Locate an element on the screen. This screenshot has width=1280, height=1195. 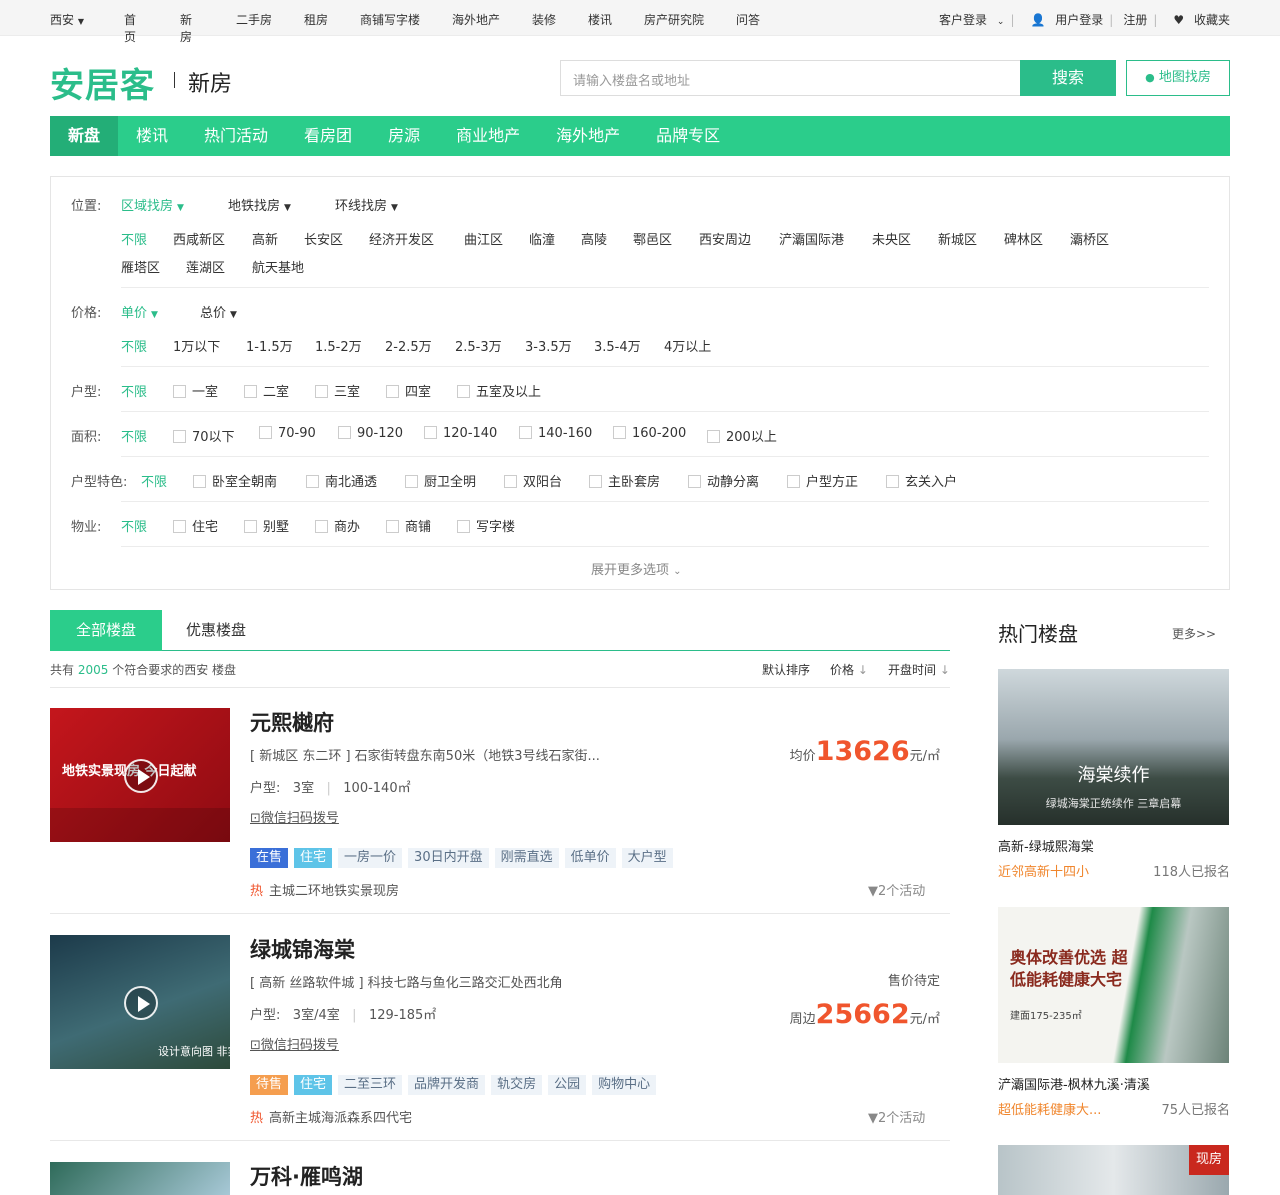
price-option: 1万以下 is located at coordinates (196, 345).